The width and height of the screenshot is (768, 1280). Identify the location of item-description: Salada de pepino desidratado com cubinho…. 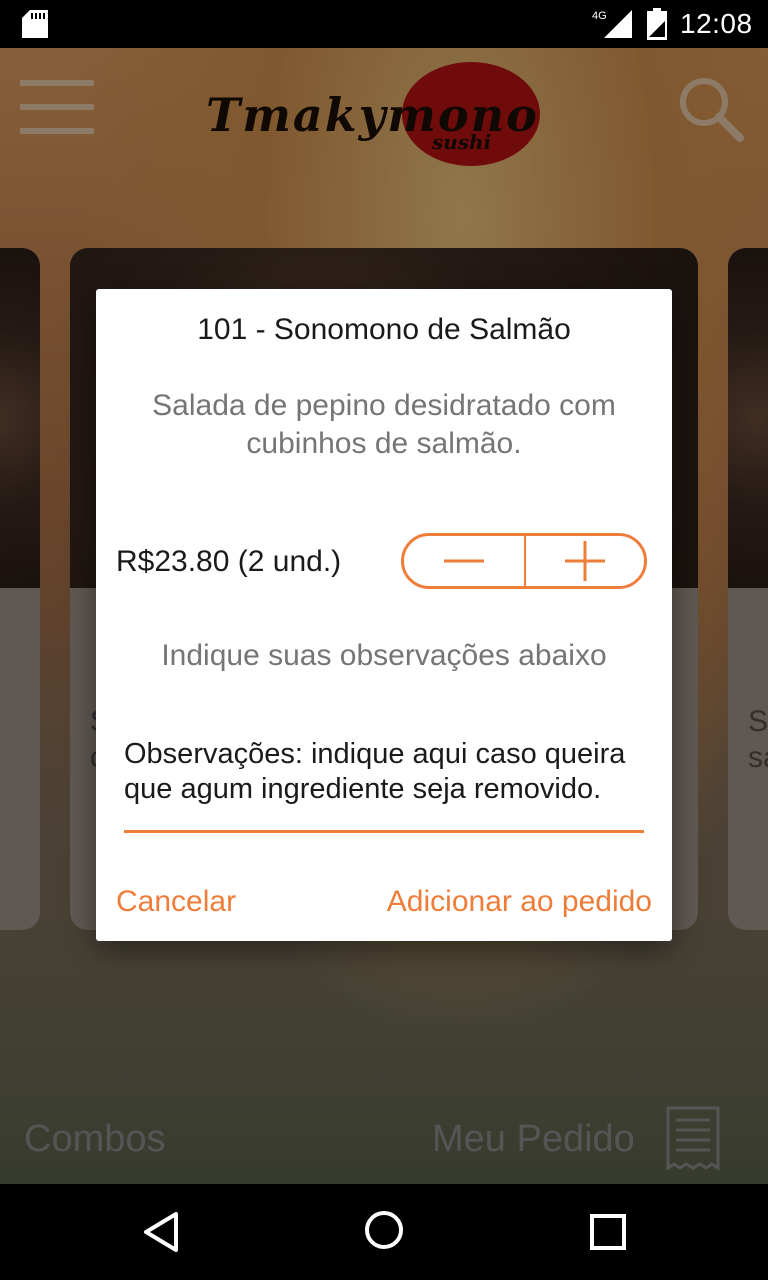
(384, 424).